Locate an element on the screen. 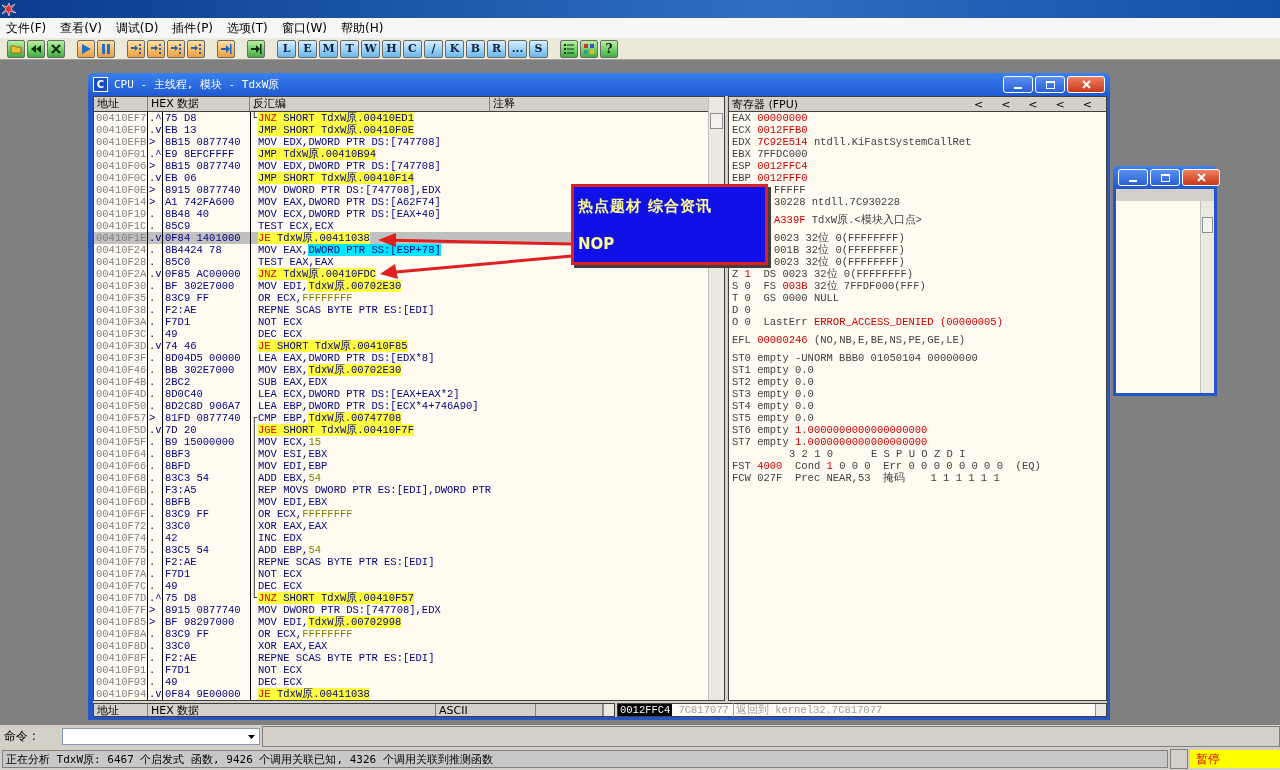 Image resolution: width=1280 pixels, height=770 pixels. menu-item: 窗口(W) is located at coordinates (309, 28).